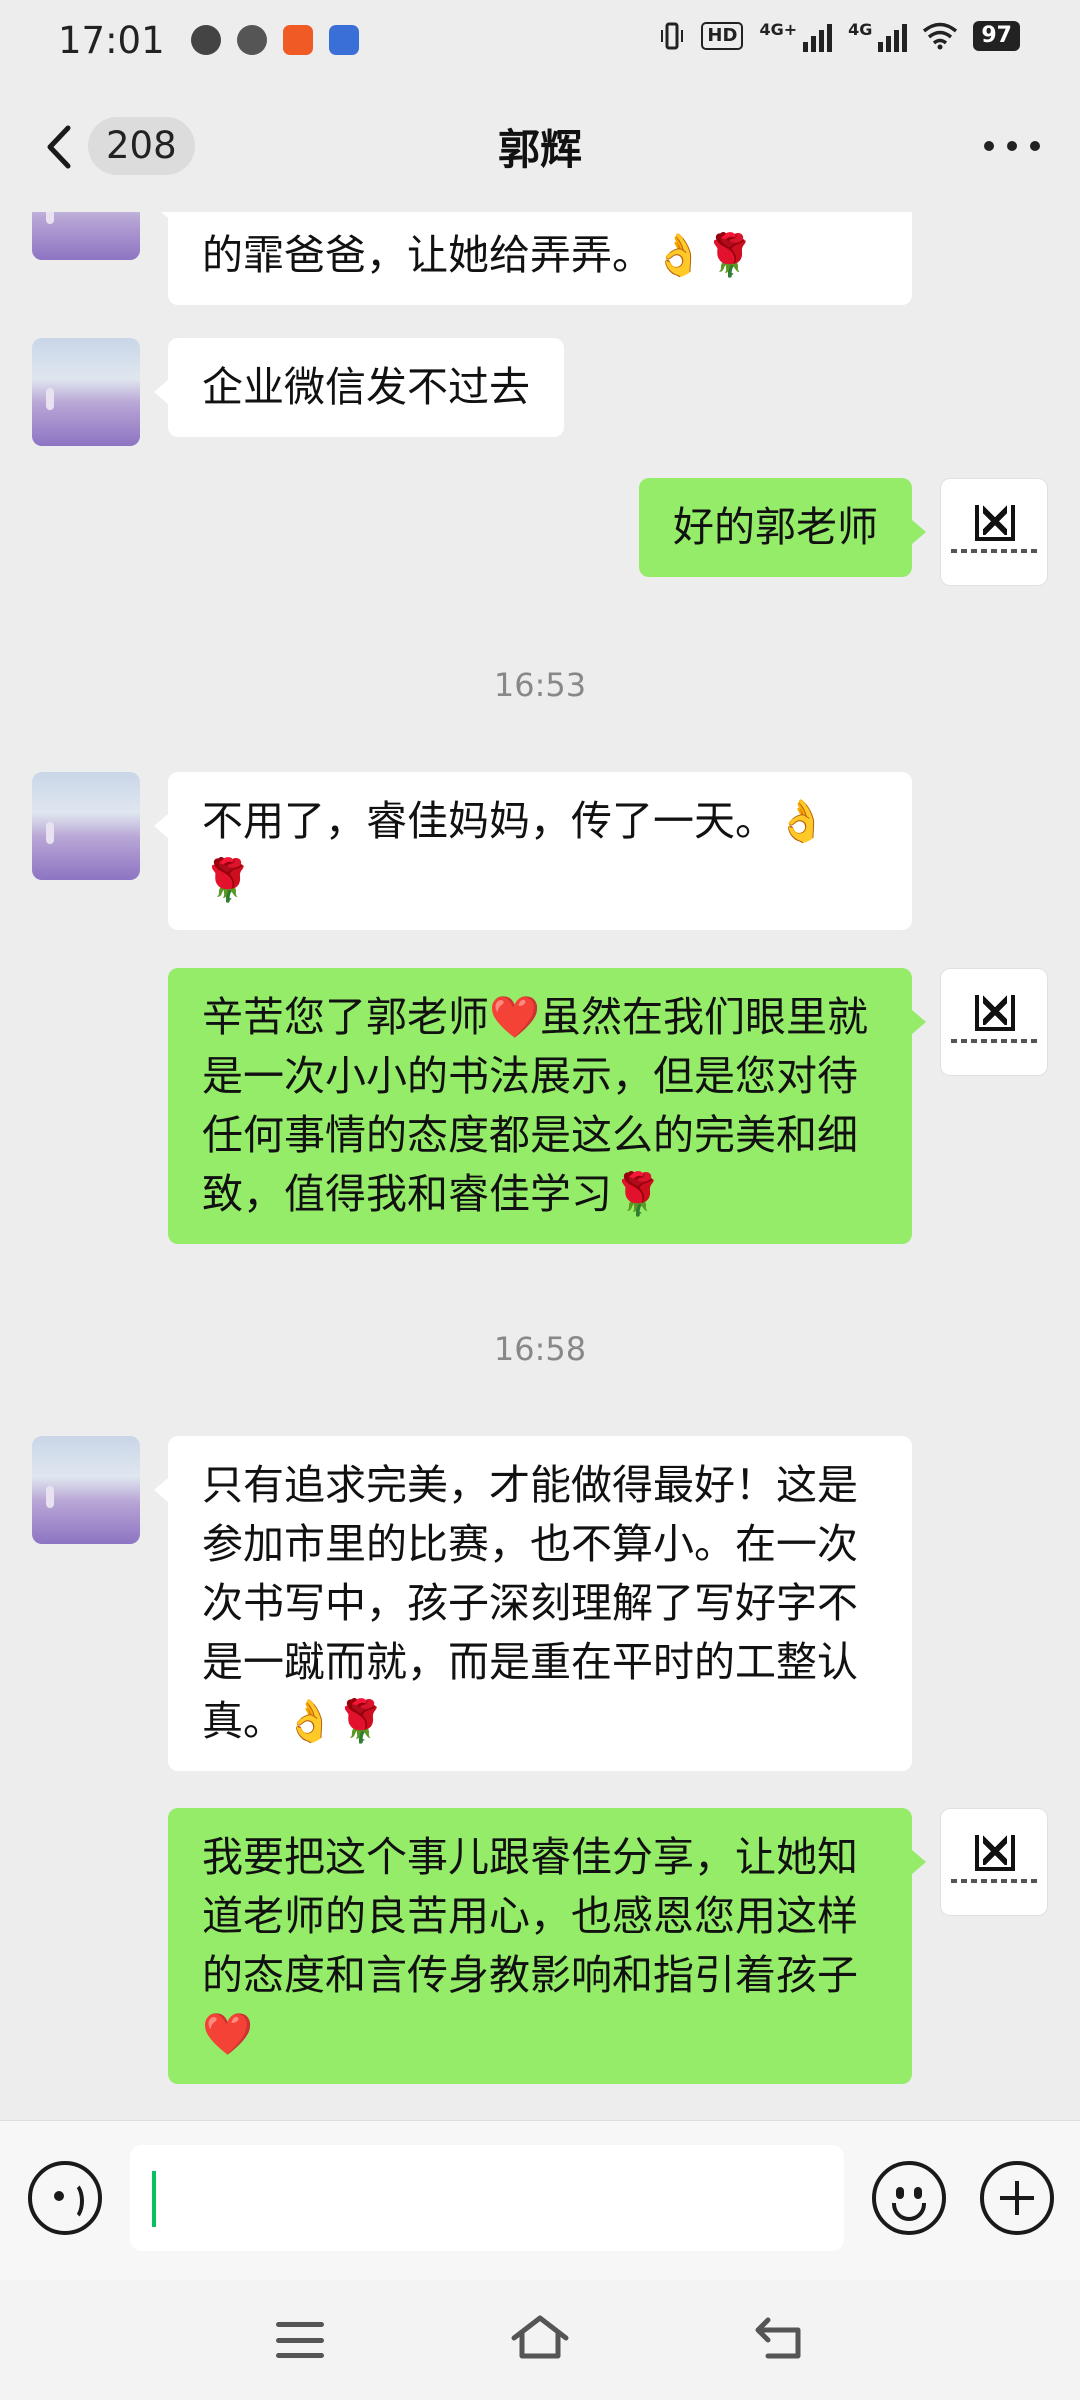  Describe the element at coordinates (539, 149) in the screenshot. I see `chat-title: 郭辉` at that location.